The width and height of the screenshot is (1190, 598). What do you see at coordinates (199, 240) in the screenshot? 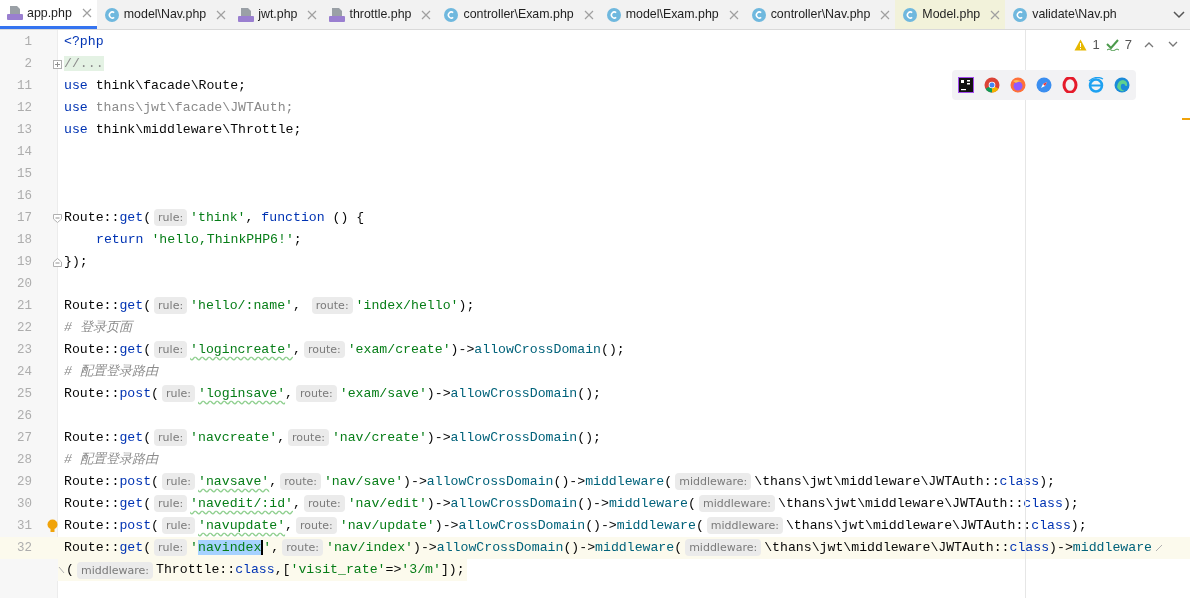
I see `code-text: return 'hello,ThinkPHP6!';` at bounding box center [199, 240].